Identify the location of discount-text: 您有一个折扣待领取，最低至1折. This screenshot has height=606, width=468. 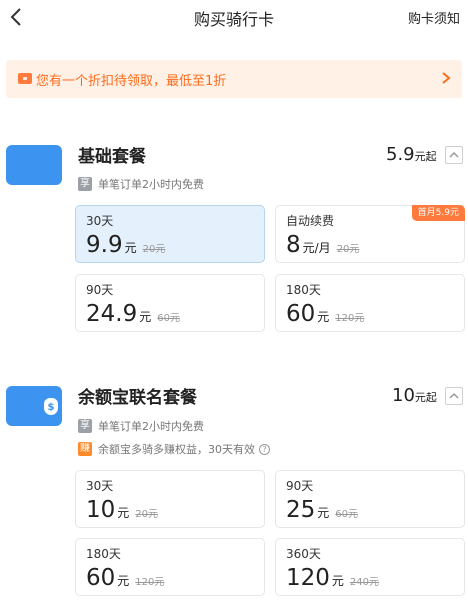
(131, 81).